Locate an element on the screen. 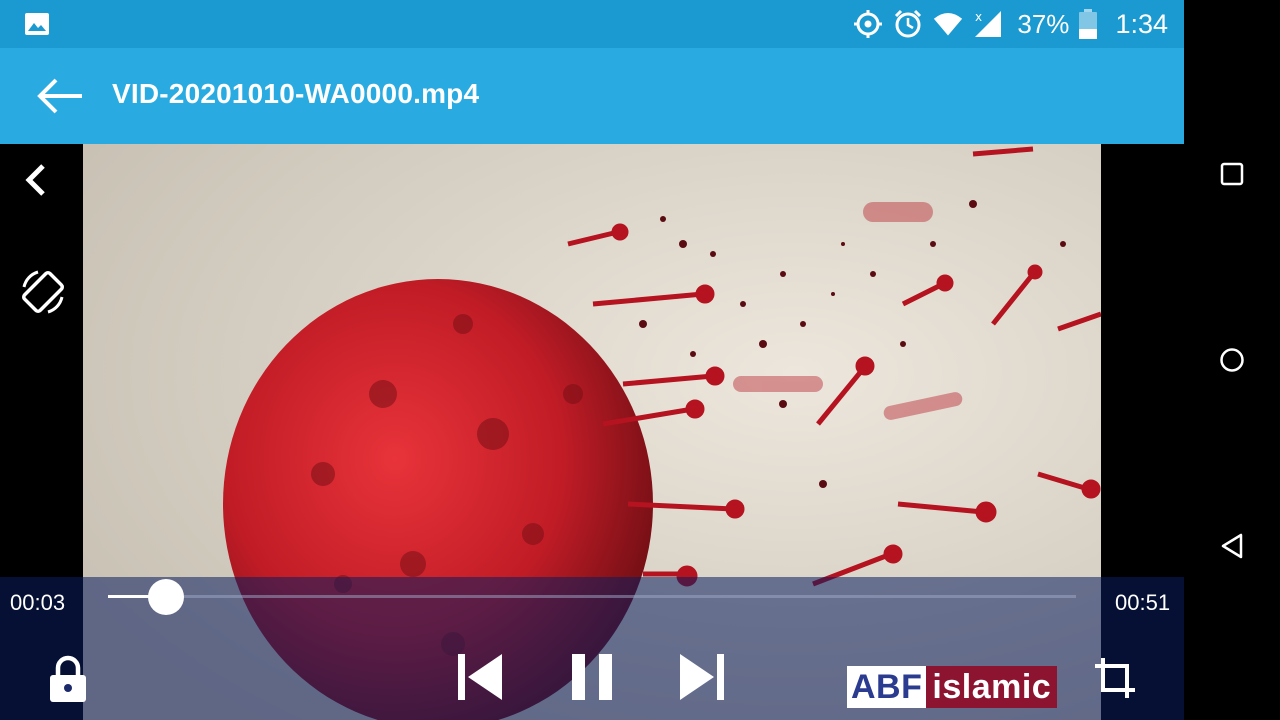  clock: 1:34 is located at coordinates (1141, 23).